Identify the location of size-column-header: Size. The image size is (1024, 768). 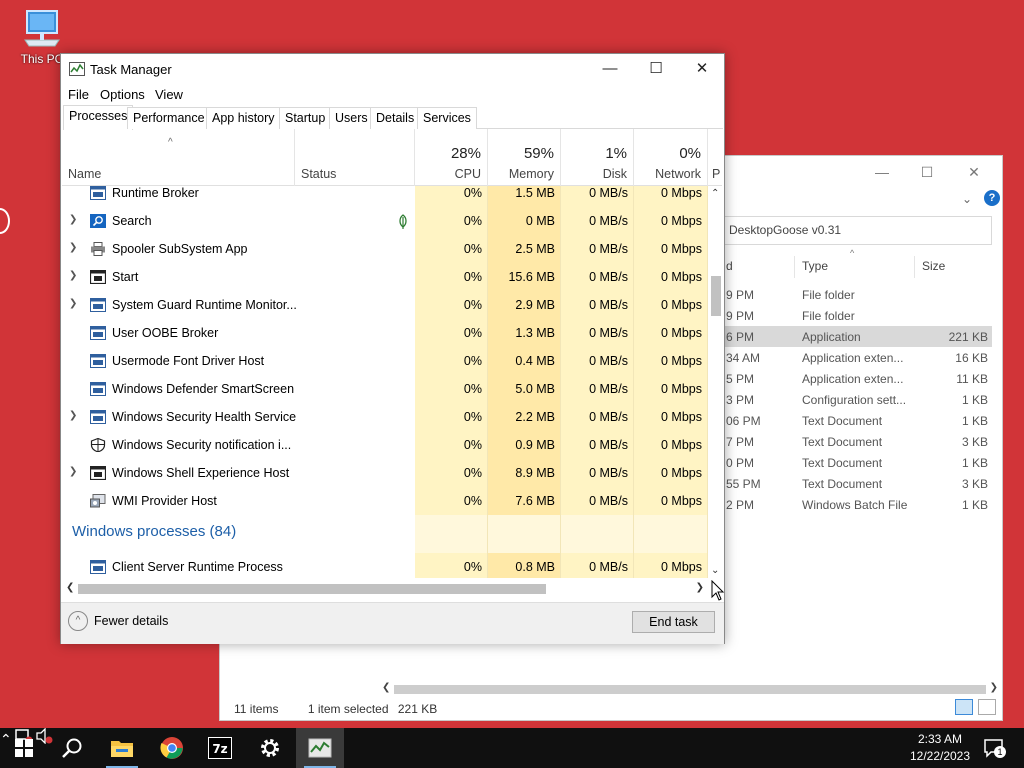
(933, 266).